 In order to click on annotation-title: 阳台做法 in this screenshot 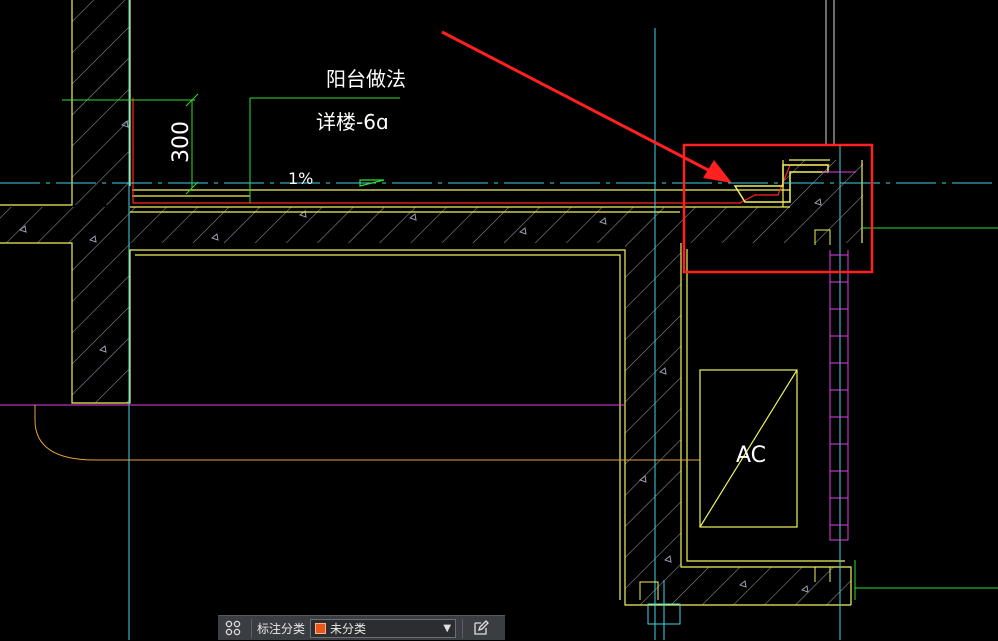, I will do `click(366, 79)`.